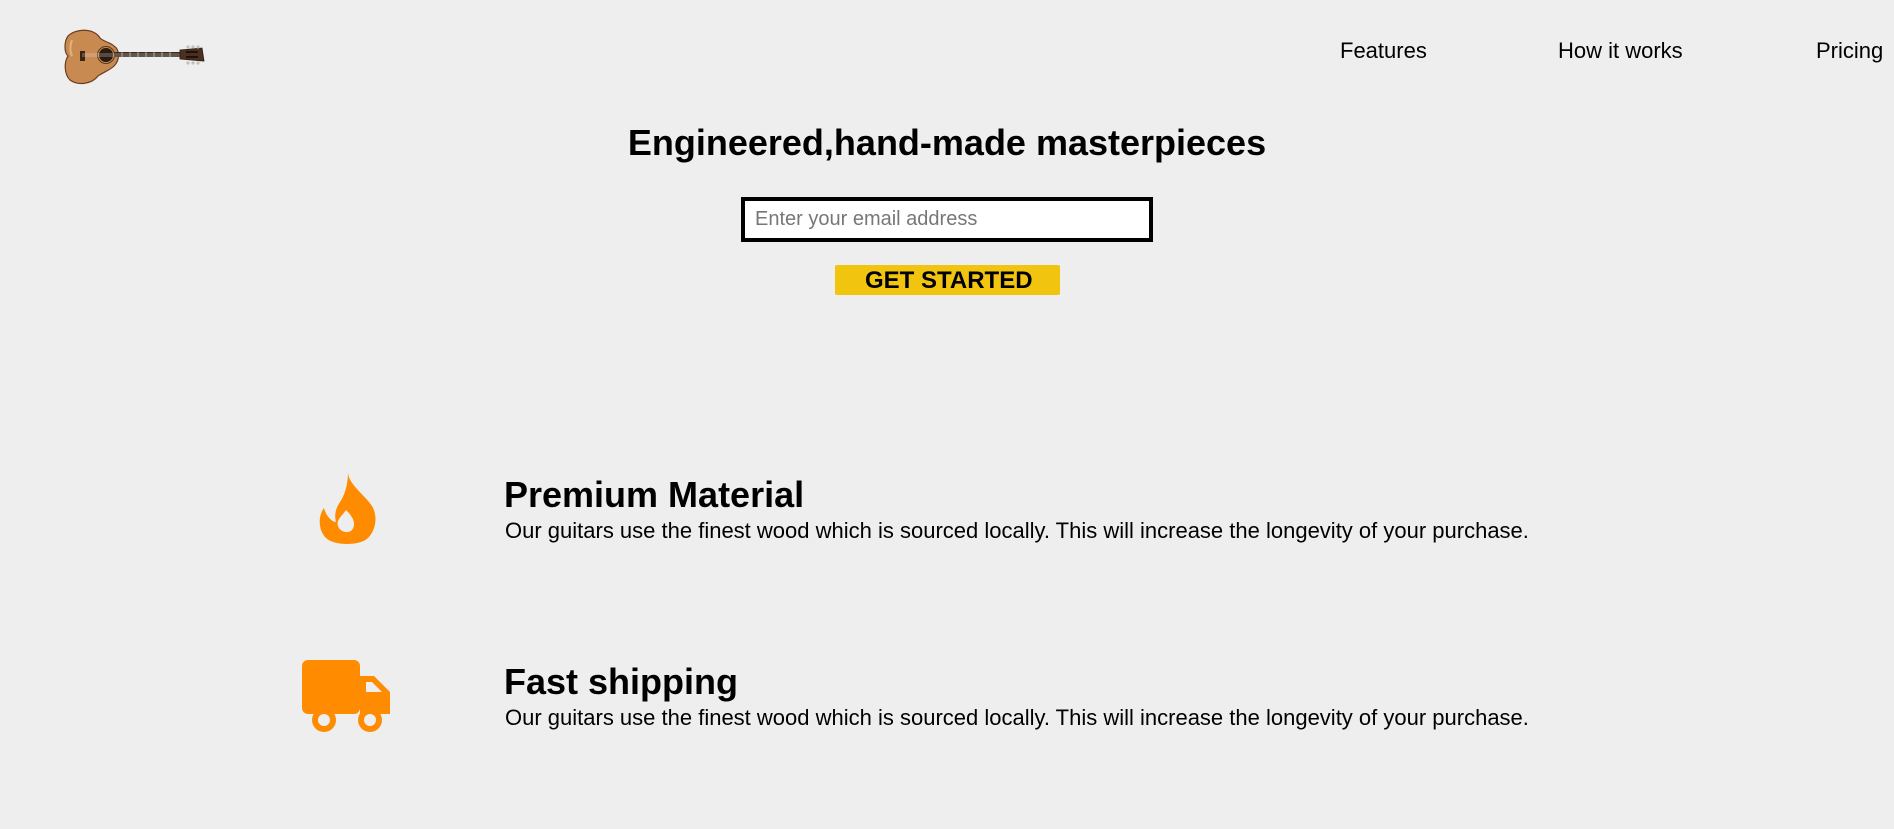  Describe the element at coordinates (947, 219) in the screenshot. I see `email-input` at that location.